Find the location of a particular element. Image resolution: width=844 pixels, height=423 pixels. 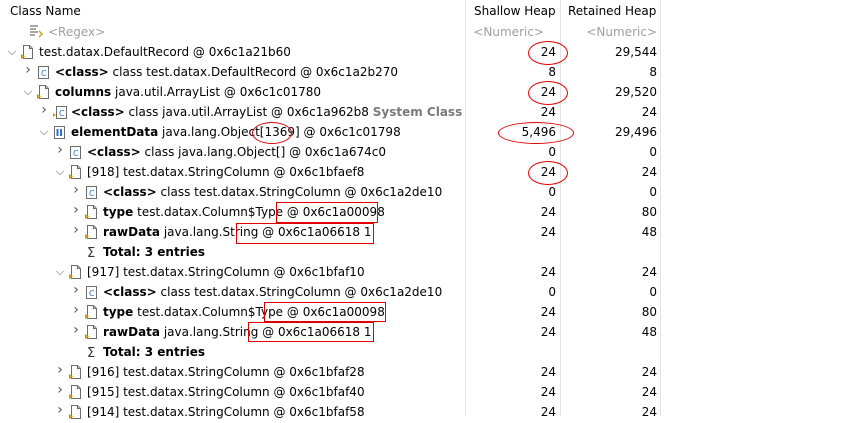

system-class-label: System Class is located at coordinates (417, 112).